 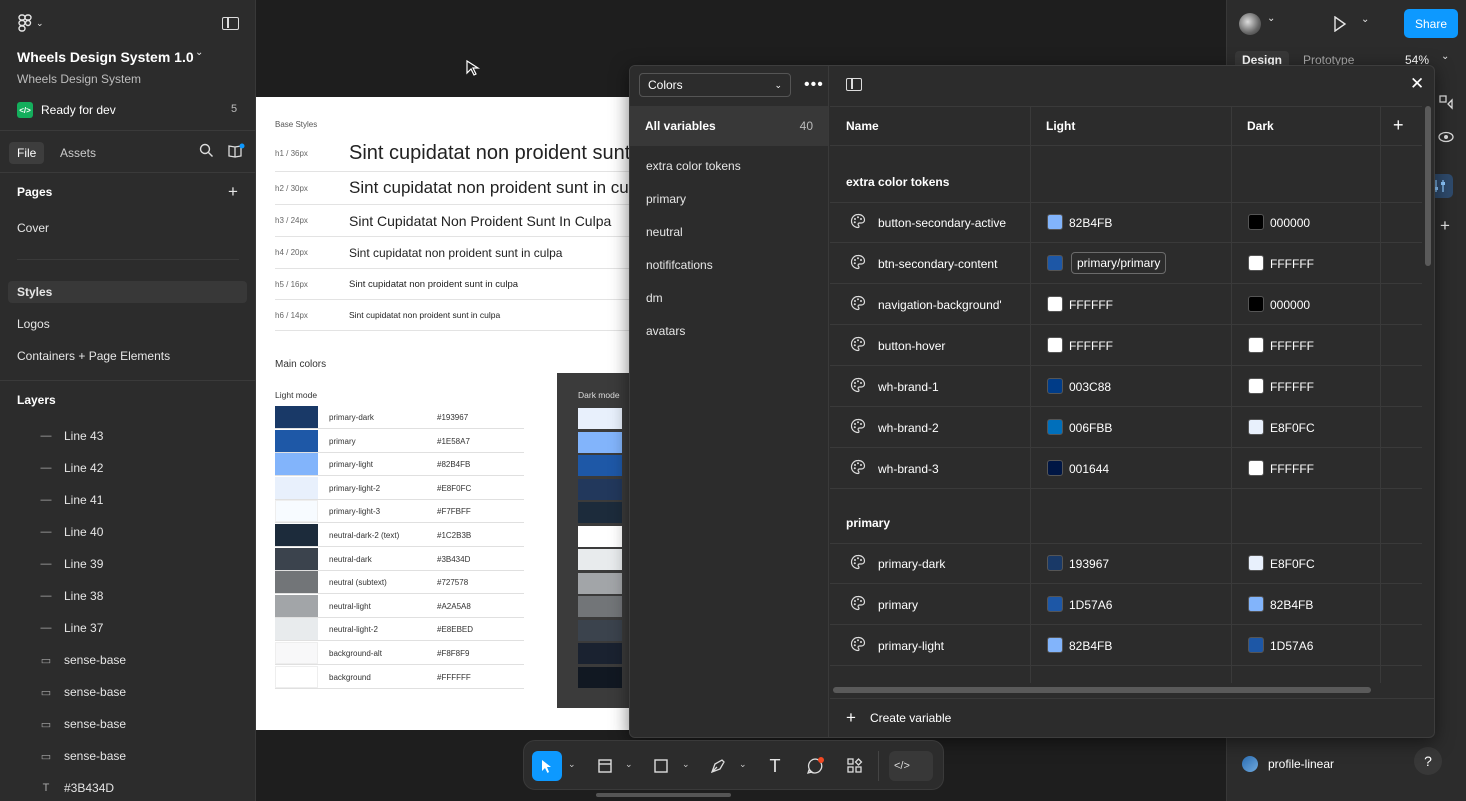 I want to click on variable-group-item: extra color tokens, so click(x=693, y=166).